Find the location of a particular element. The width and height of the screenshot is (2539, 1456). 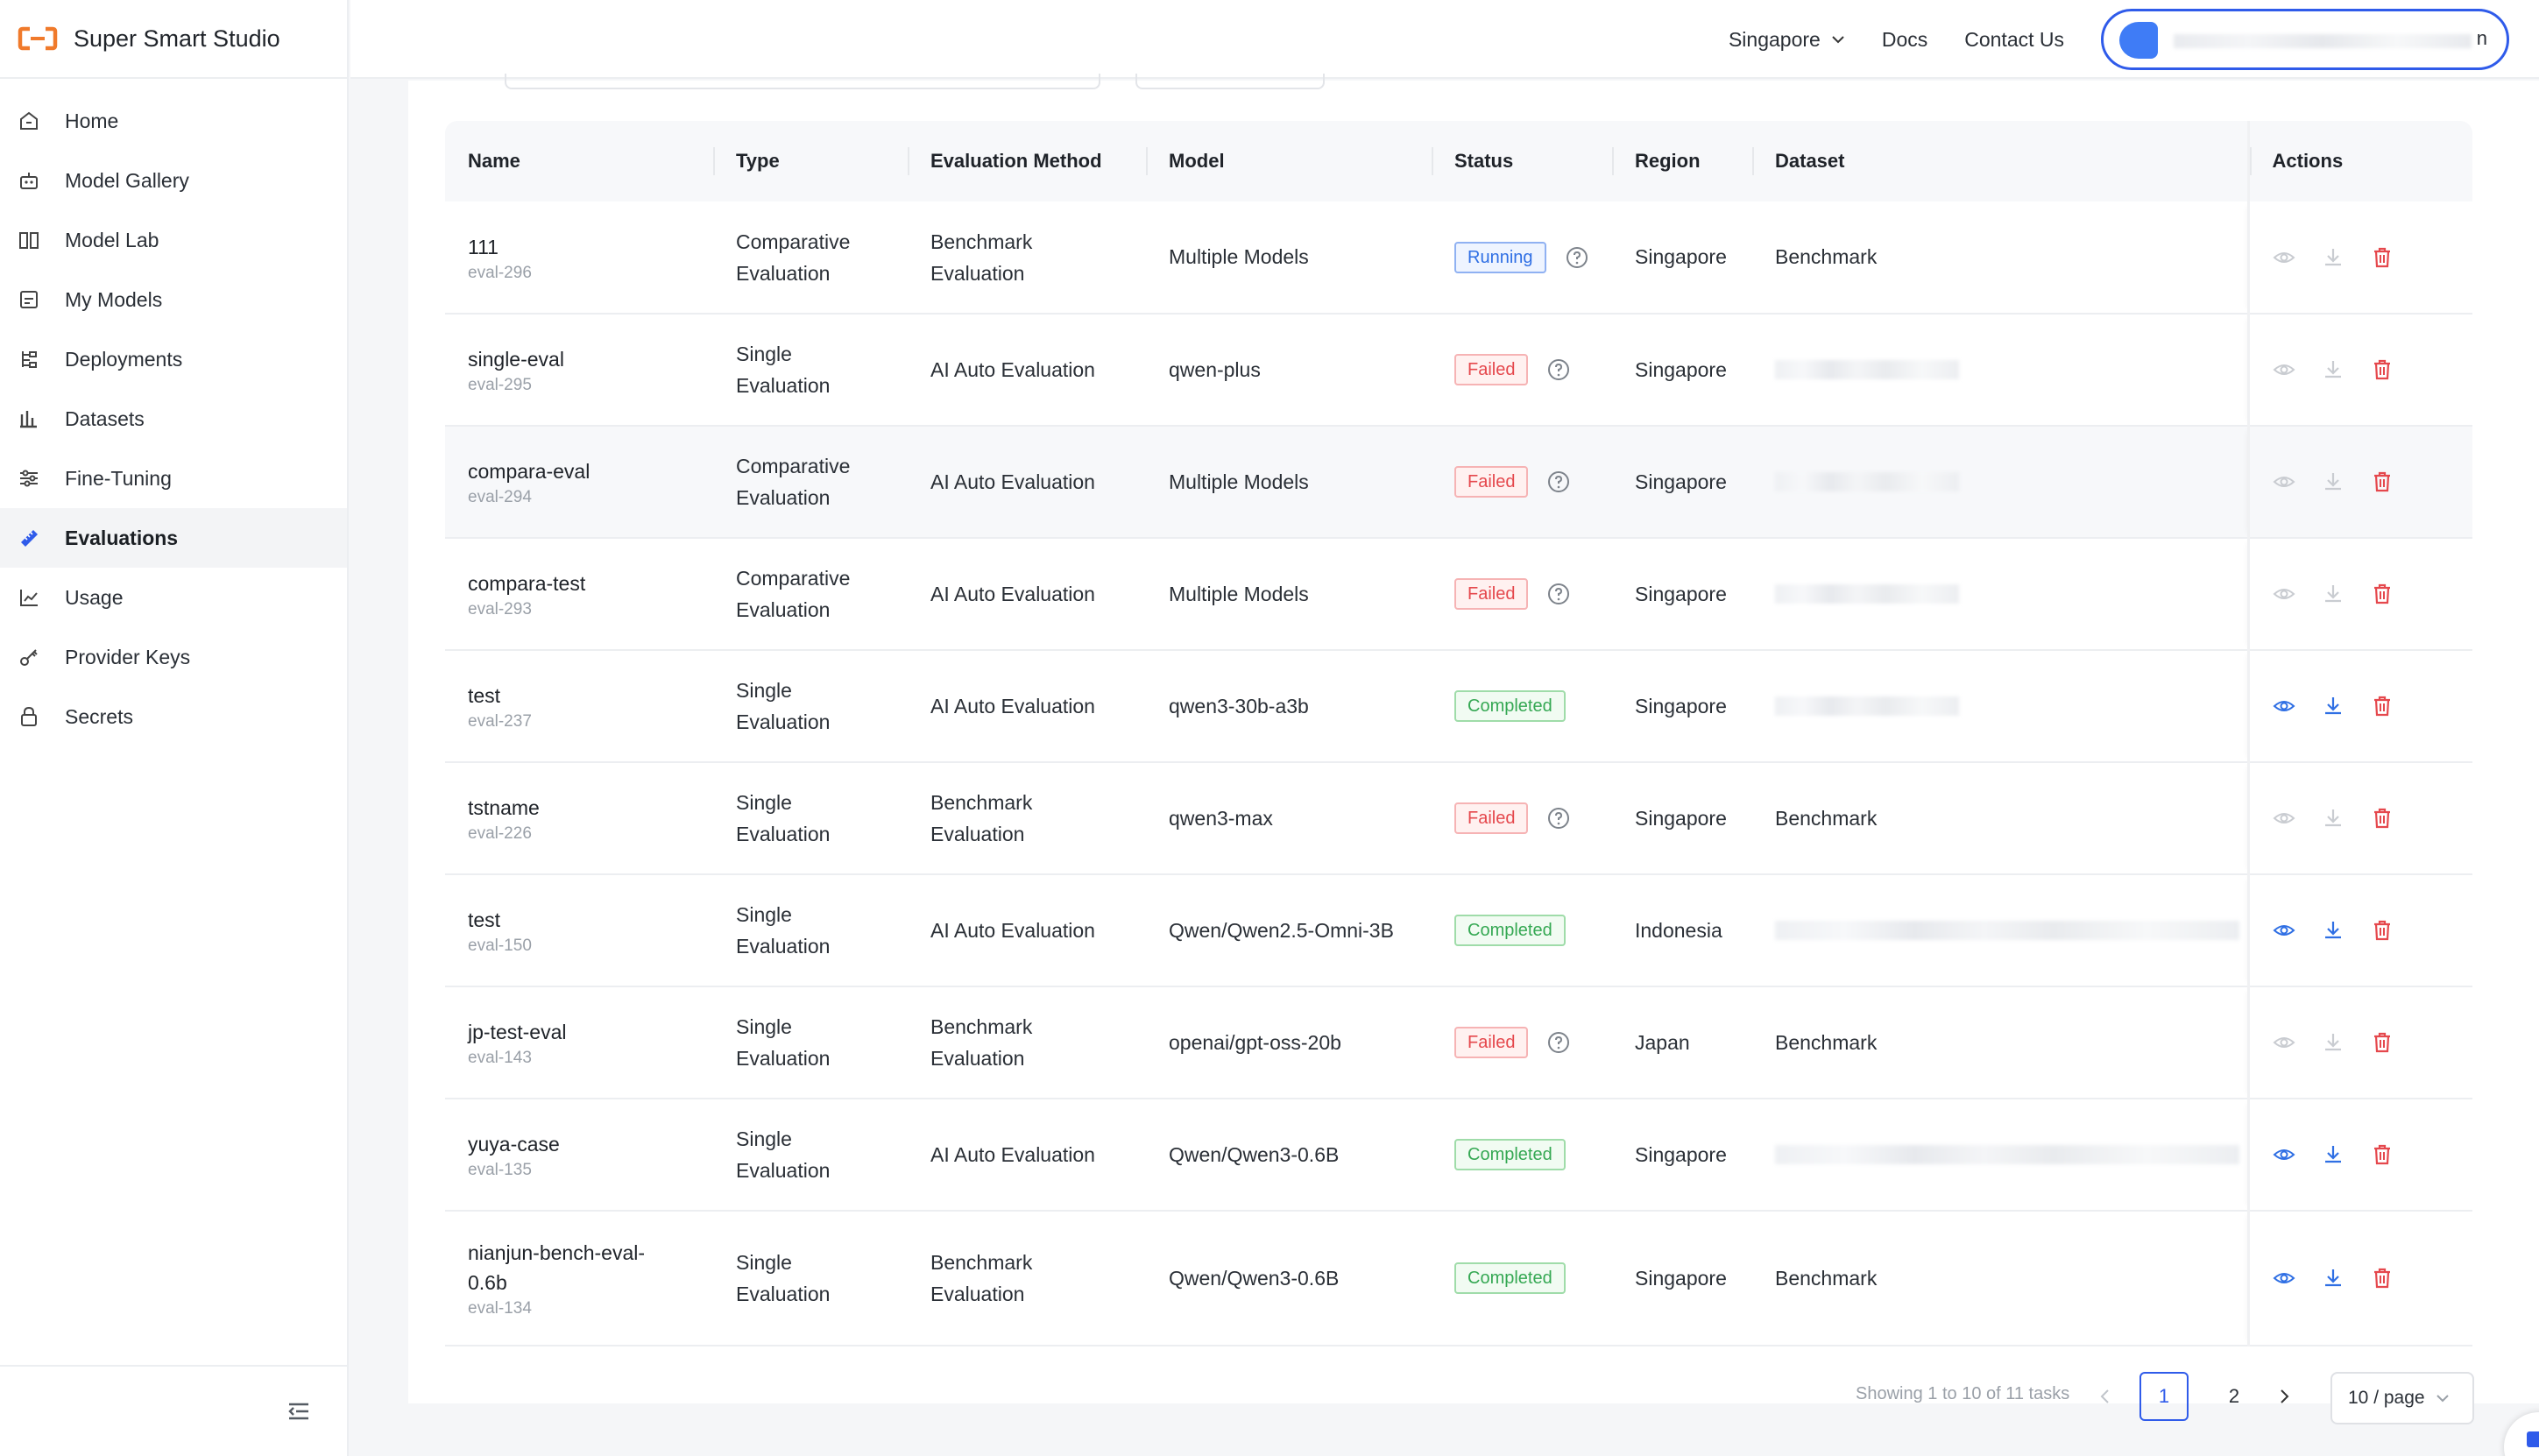

evaluation-name: compara-eval is located at coordinates (590, 471).